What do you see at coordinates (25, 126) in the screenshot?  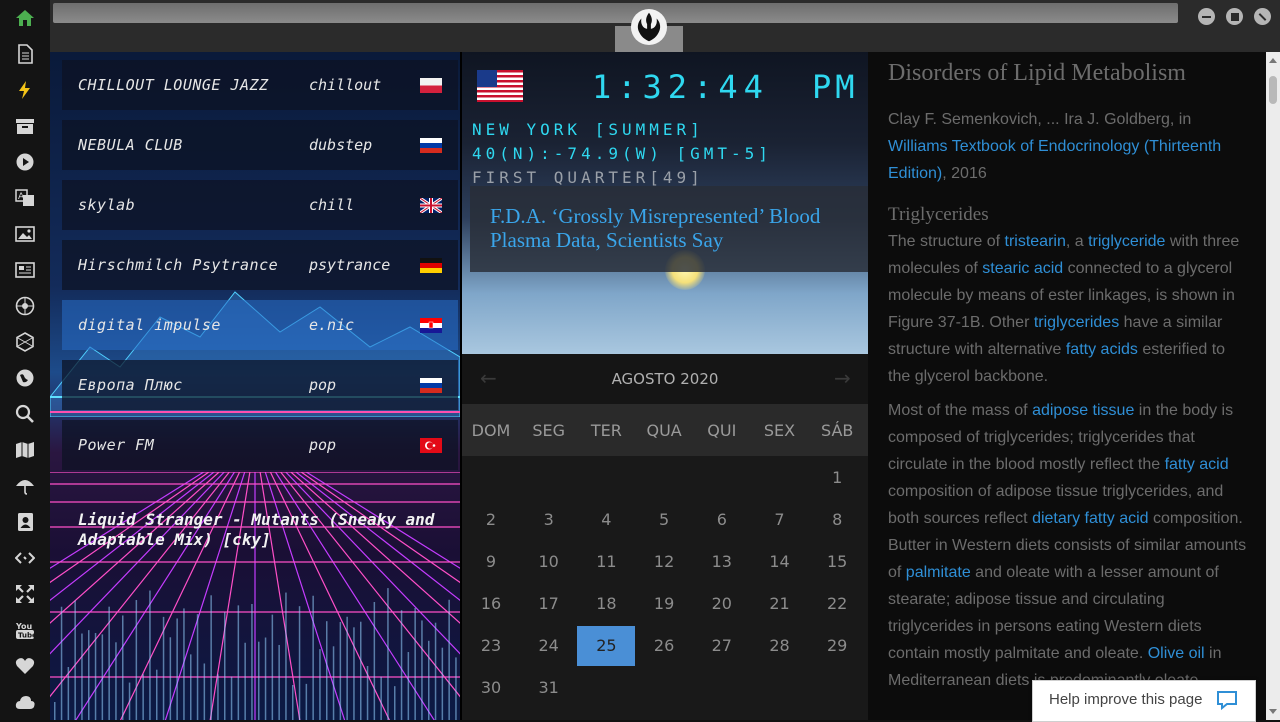 I see `archive-icon` at bounding box center [25, 126].